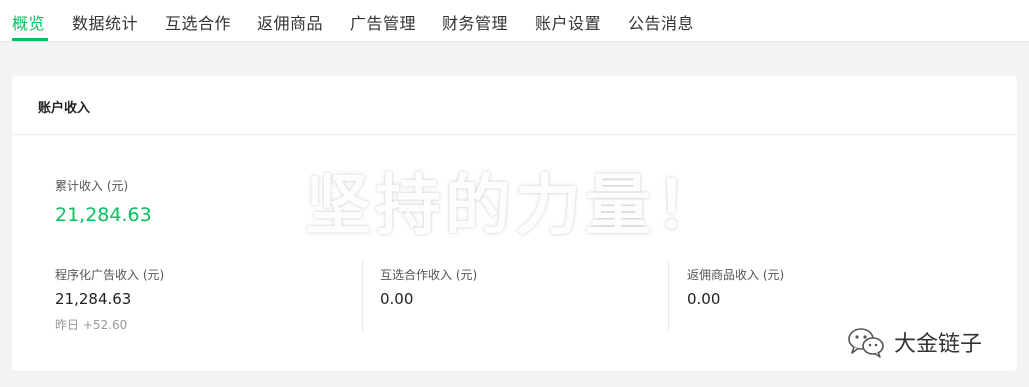 The image size is (1029, 387). What do you see at coordinates (429, 275) in the screenshot?
I see `mutual-cooperation-income-label: 互选合作收入 (元)` at bounding box center [429, 275].